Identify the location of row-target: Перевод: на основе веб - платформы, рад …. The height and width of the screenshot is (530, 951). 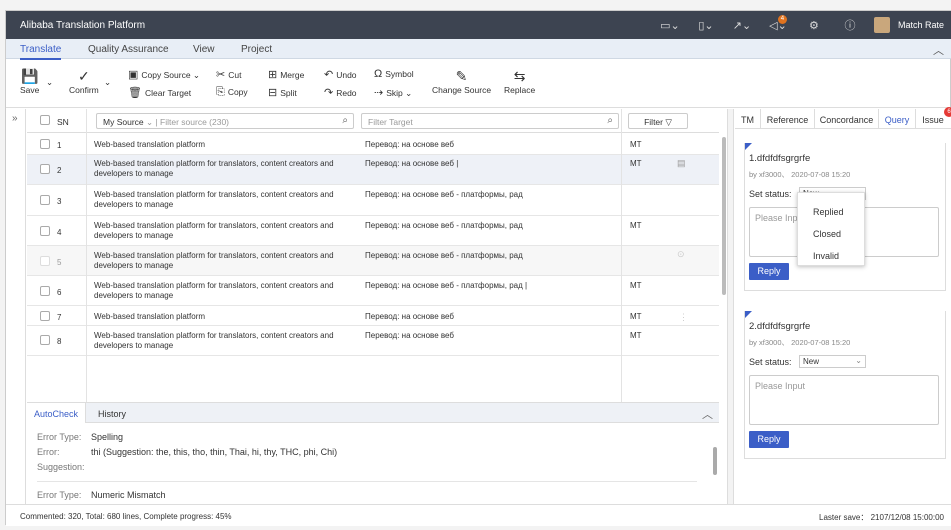
(500, 286).